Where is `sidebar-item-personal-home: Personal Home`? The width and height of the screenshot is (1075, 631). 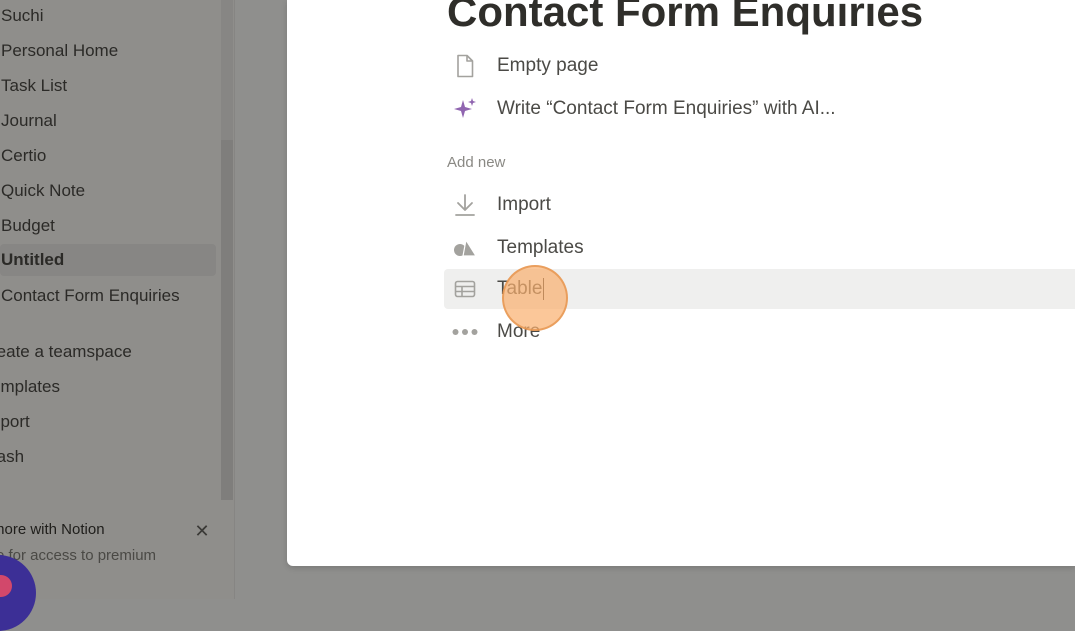
sidebar-item-personal-home: Personal Home is located at coordinates (108, 51).